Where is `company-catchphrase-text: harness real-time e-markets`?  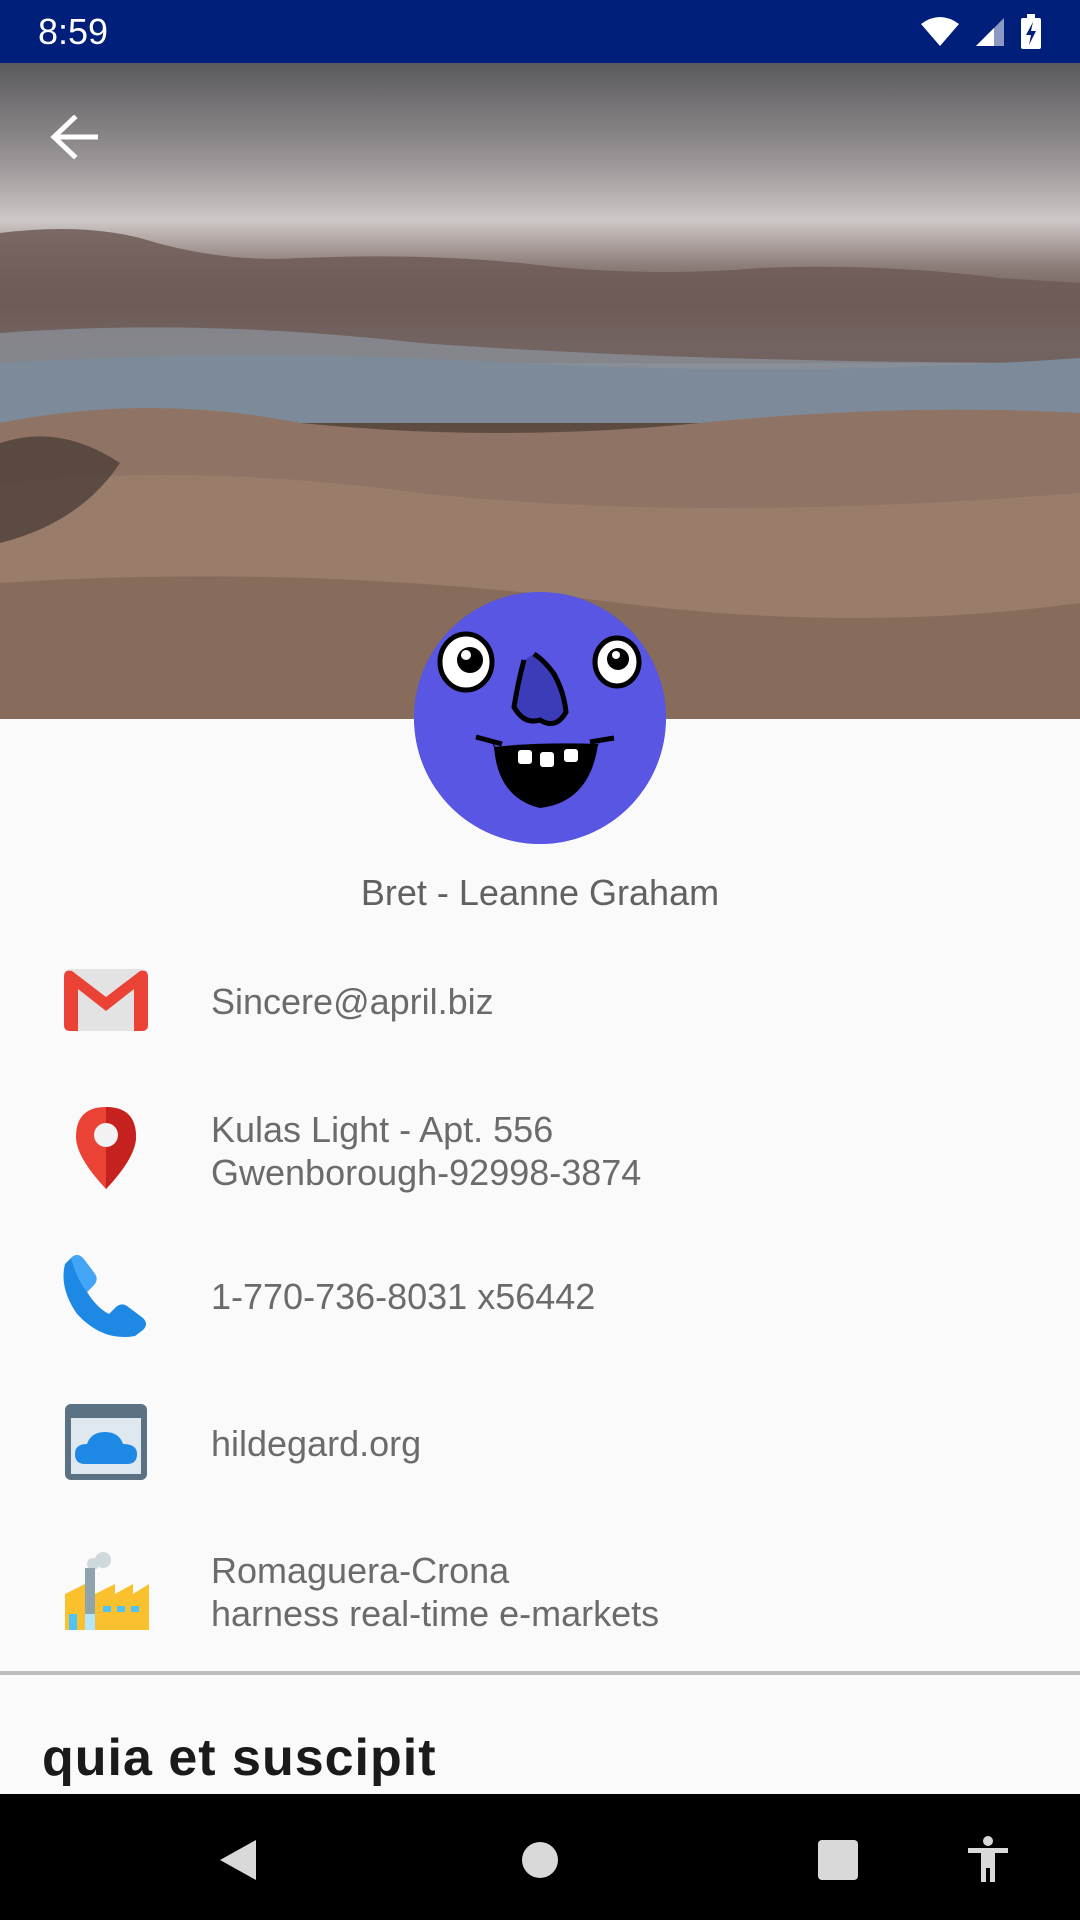
company-catchphrase-text: harness real-time e-markets is located at coordinates (435, 1613).